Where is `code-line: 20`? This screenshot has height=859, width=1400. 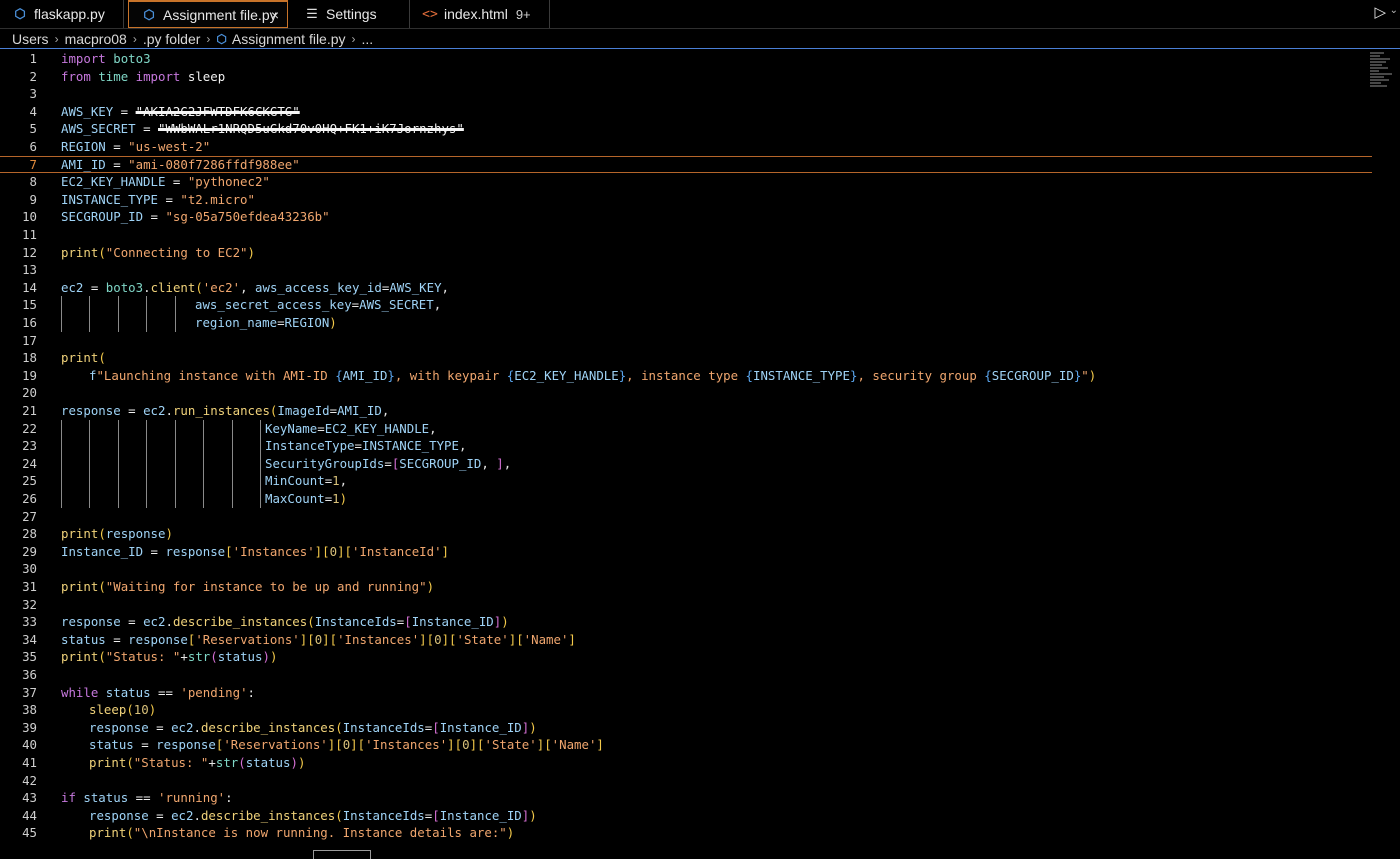 code-line: 20 is located at coordinates (686, 393).